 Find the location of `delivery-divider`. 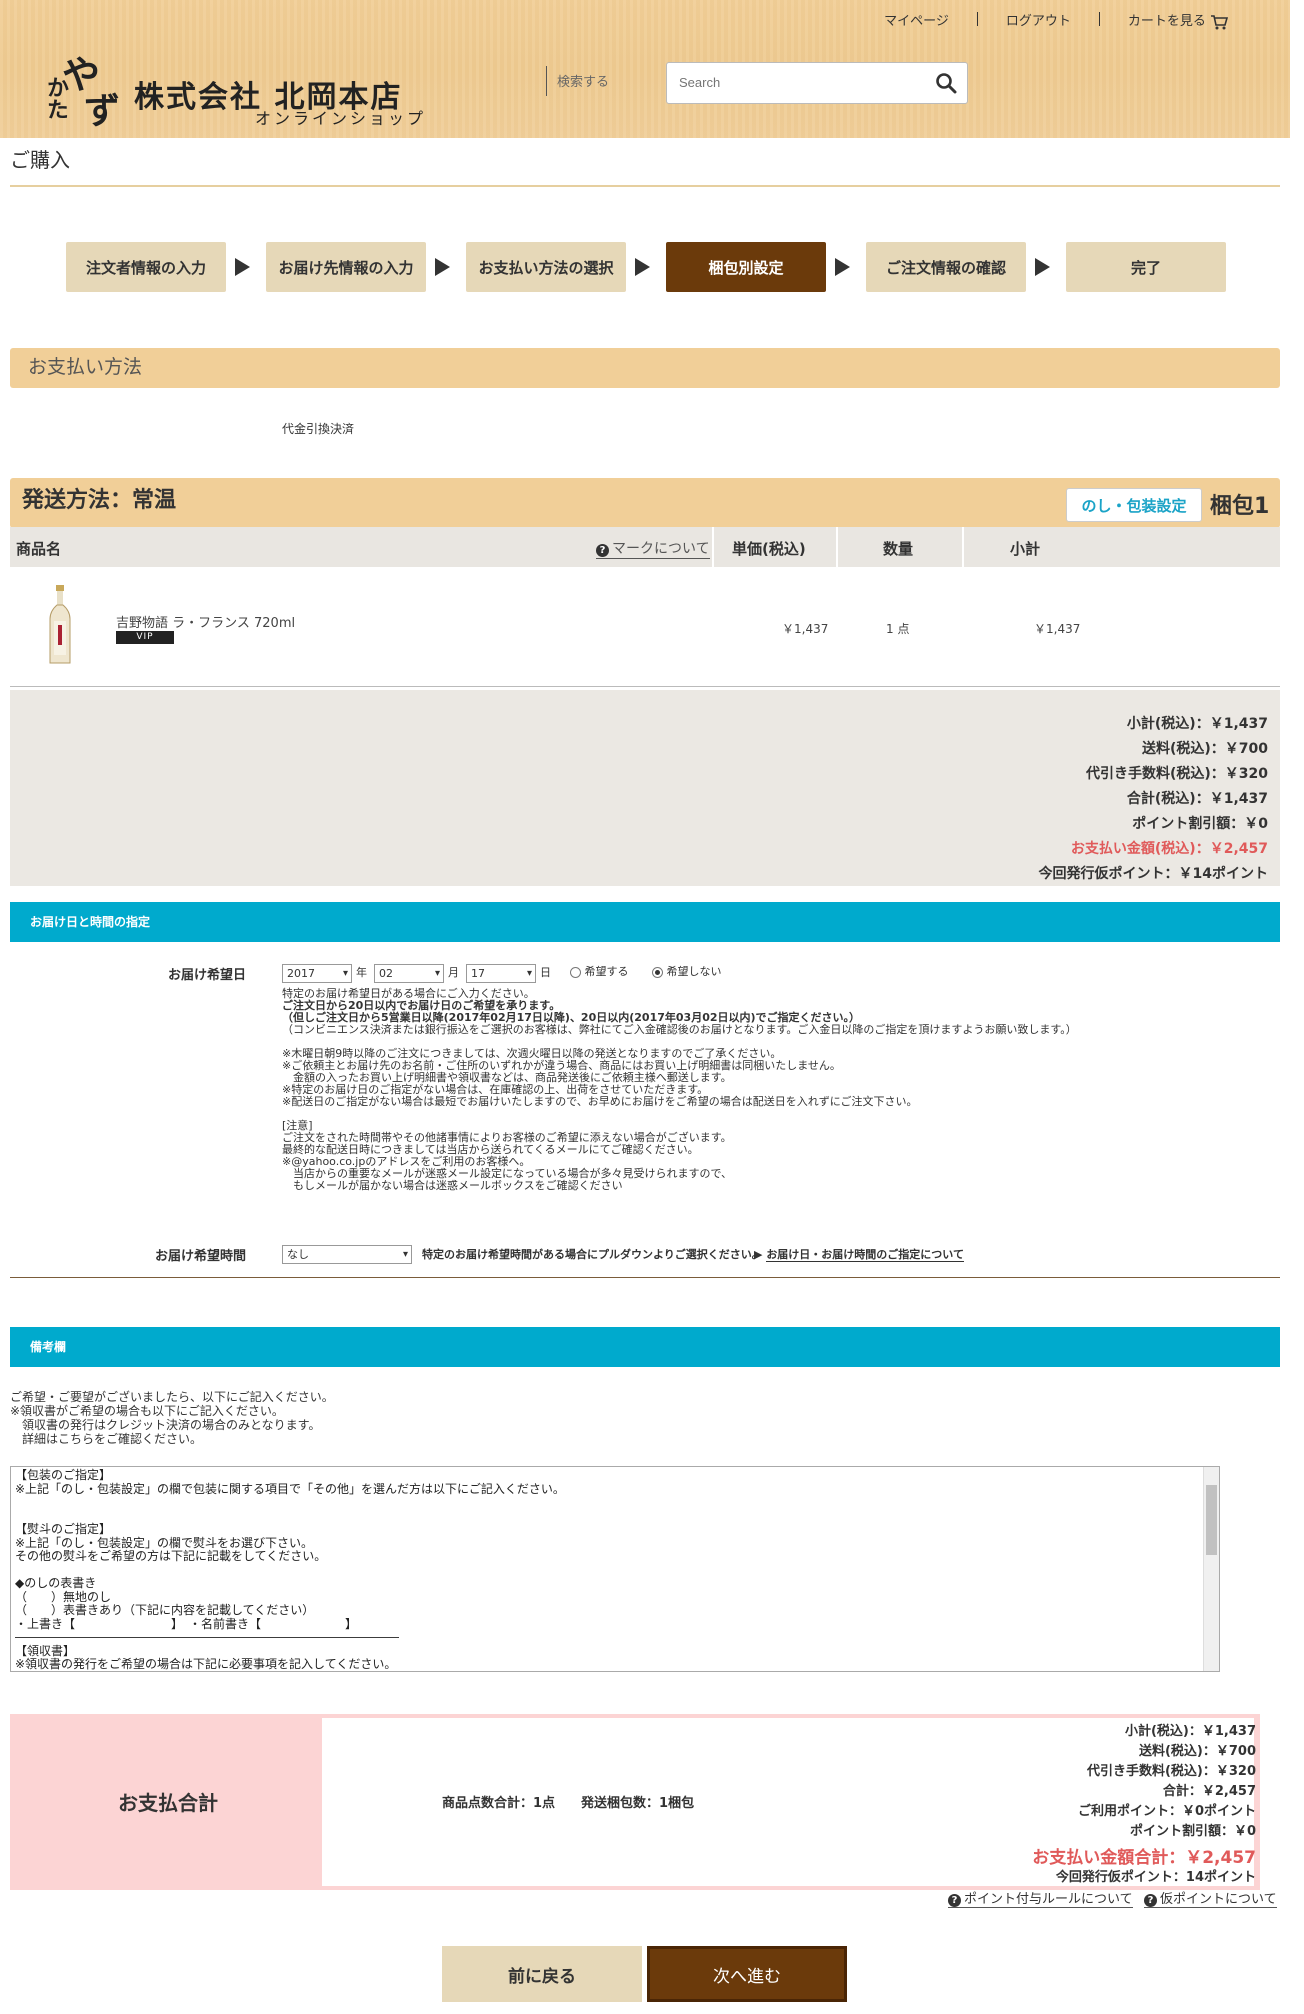

delivery-divider is located at coordinates (645, 1277).